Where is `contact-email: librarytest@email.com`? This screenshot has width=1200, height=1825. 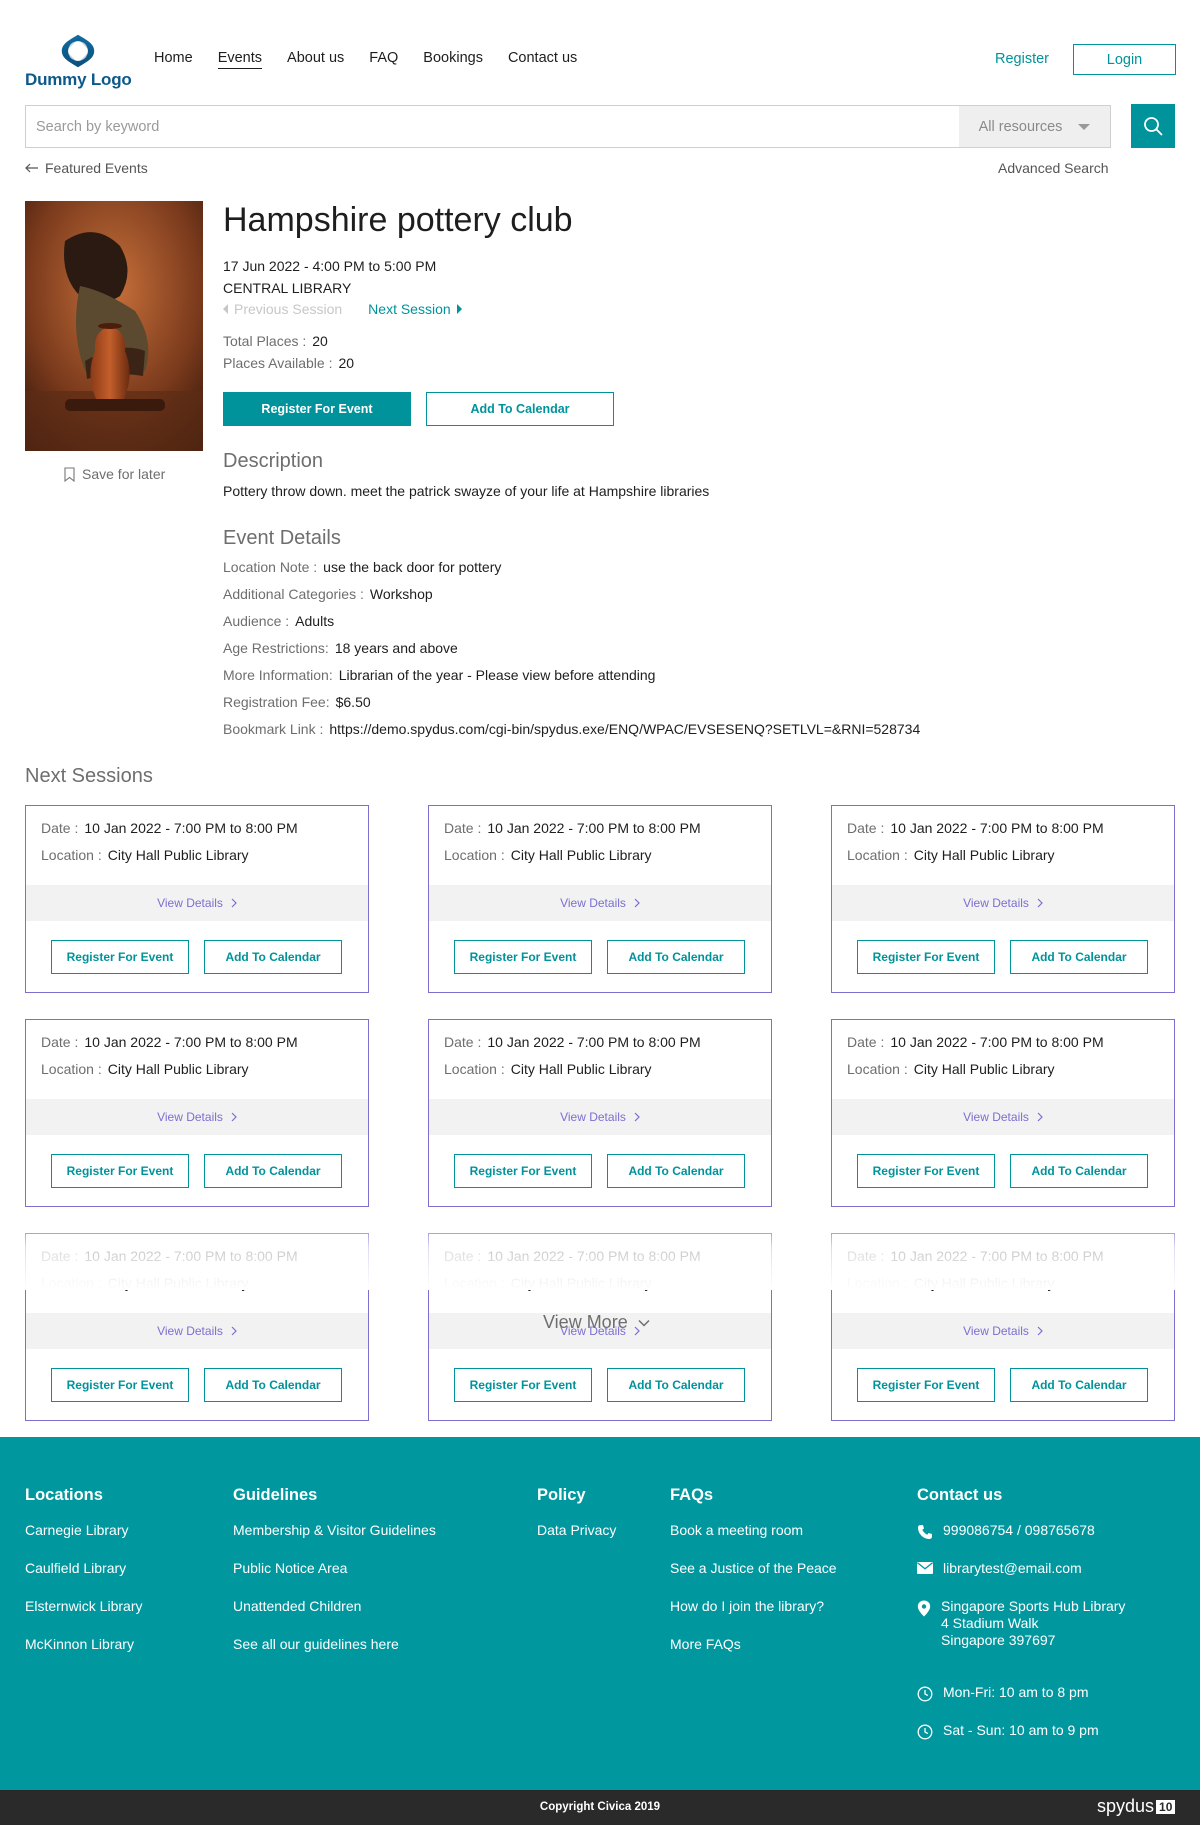
contact-email: librarytest@email.com is located at coordinates (1052, 1579).